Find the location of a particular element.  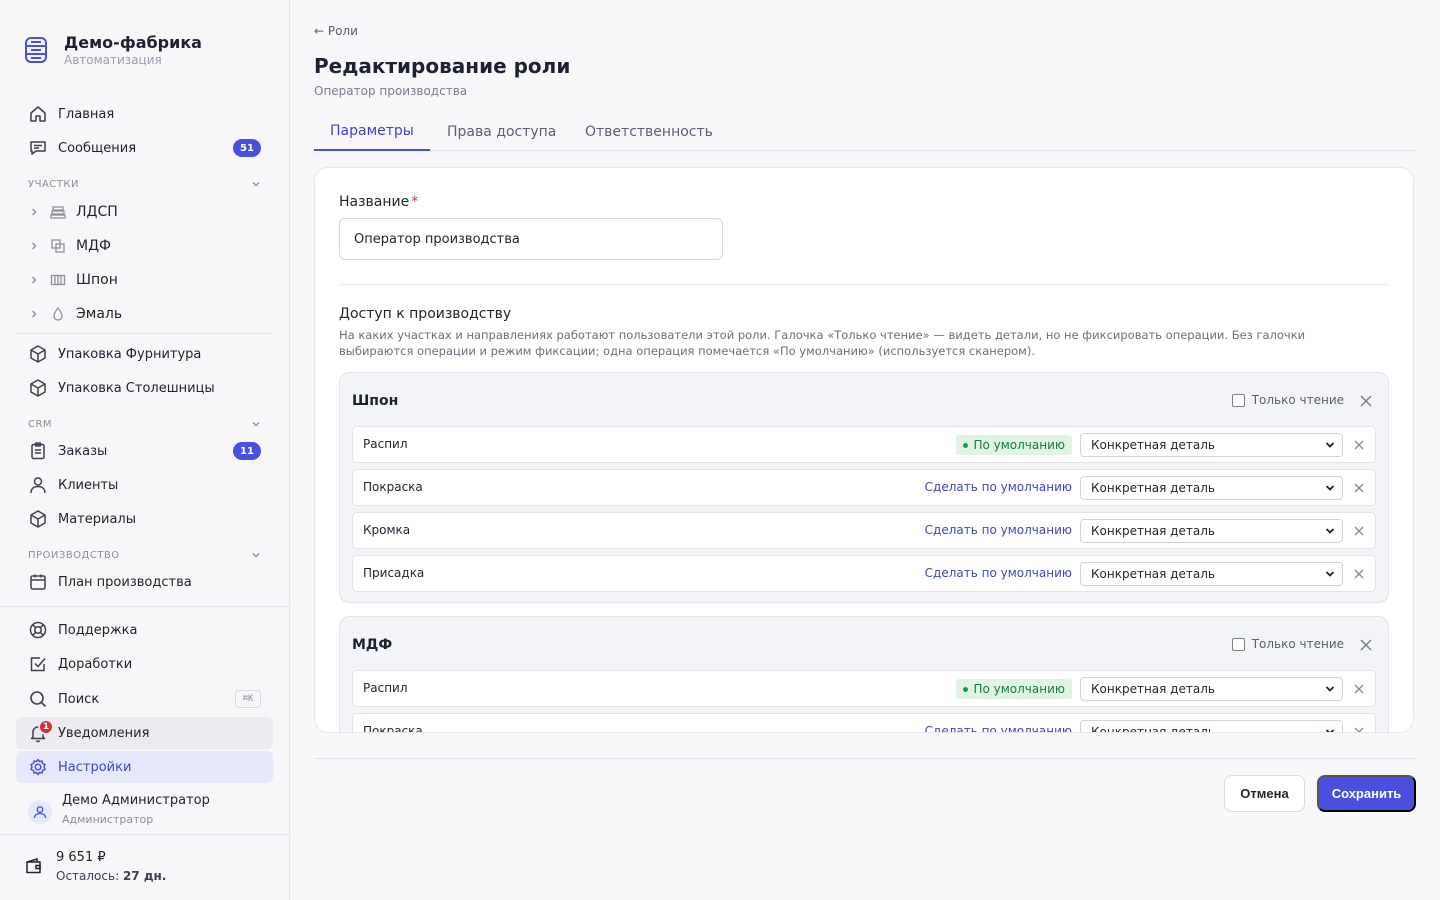

sidebar-item-ldsp: ЛДСП is located at coordinates (144, 212).